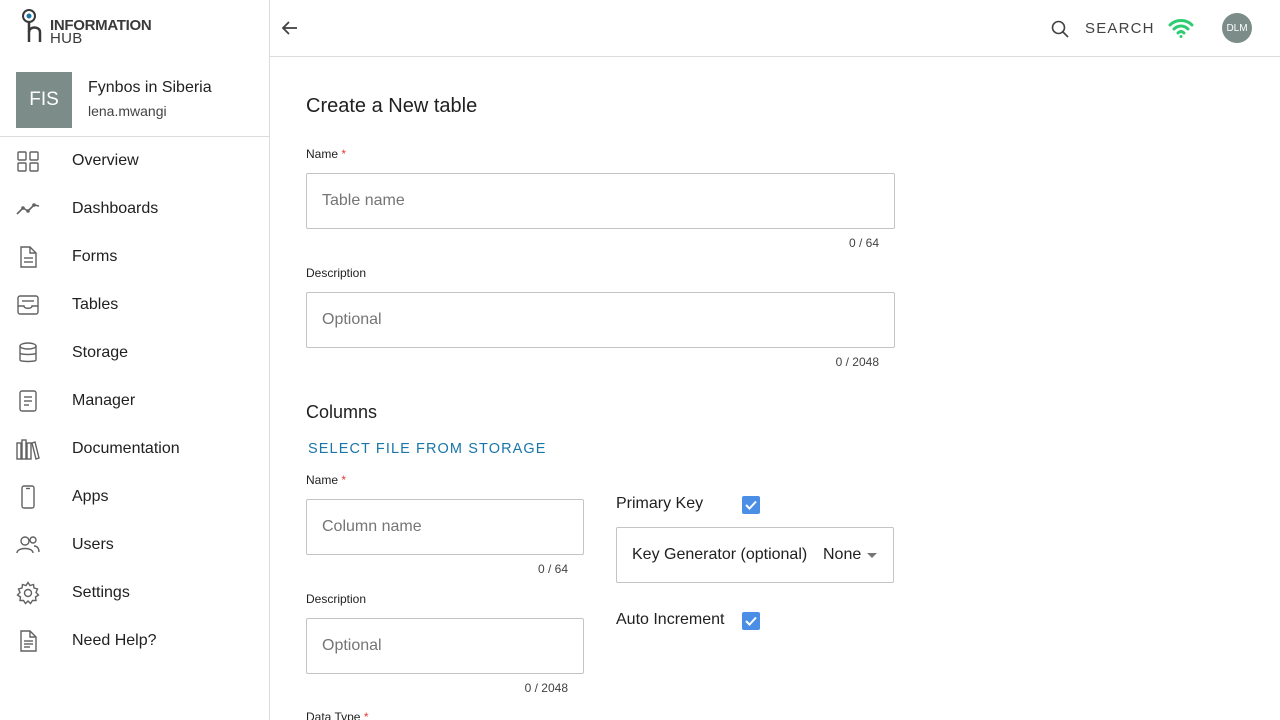 The height and width of the screenshot is (720, 1280). I want to click on sidebar-item-label: Users, so click(93, 544).